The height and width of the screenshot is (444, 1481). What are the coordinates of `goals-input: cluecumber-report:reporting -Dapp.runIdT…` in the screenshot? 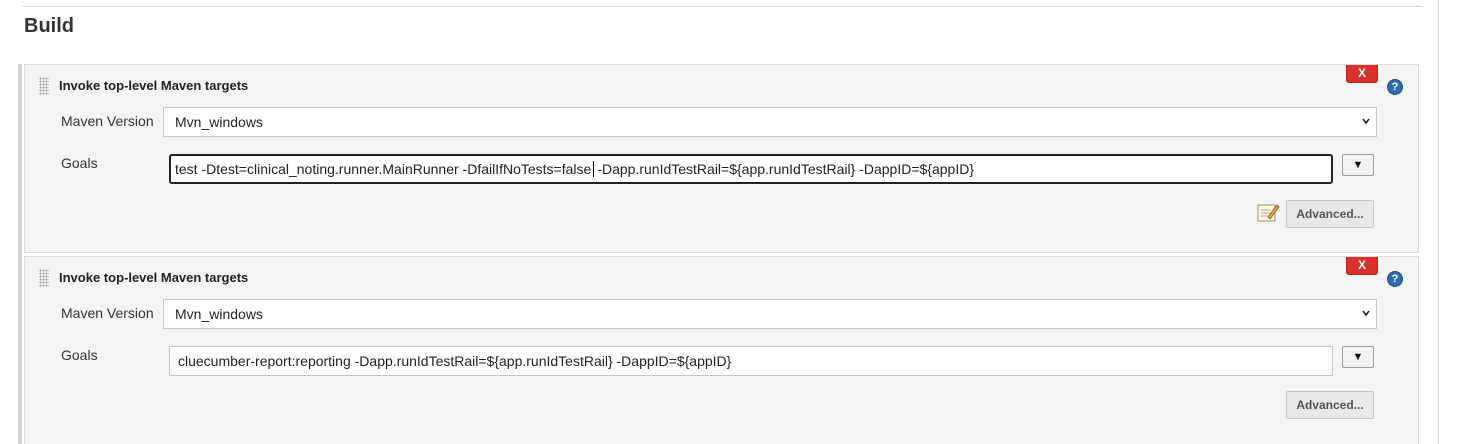 It's located at (751, 361).